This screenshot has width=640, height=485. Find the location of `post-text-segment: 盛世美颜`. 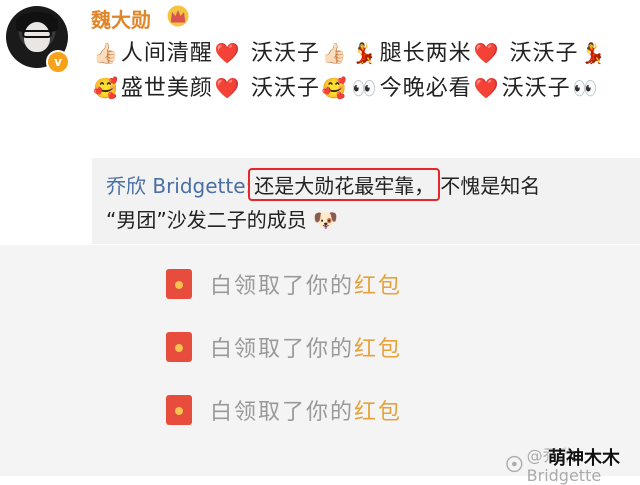

post-text-segment: 盛世美颜 is located at coordinates (166, 88).